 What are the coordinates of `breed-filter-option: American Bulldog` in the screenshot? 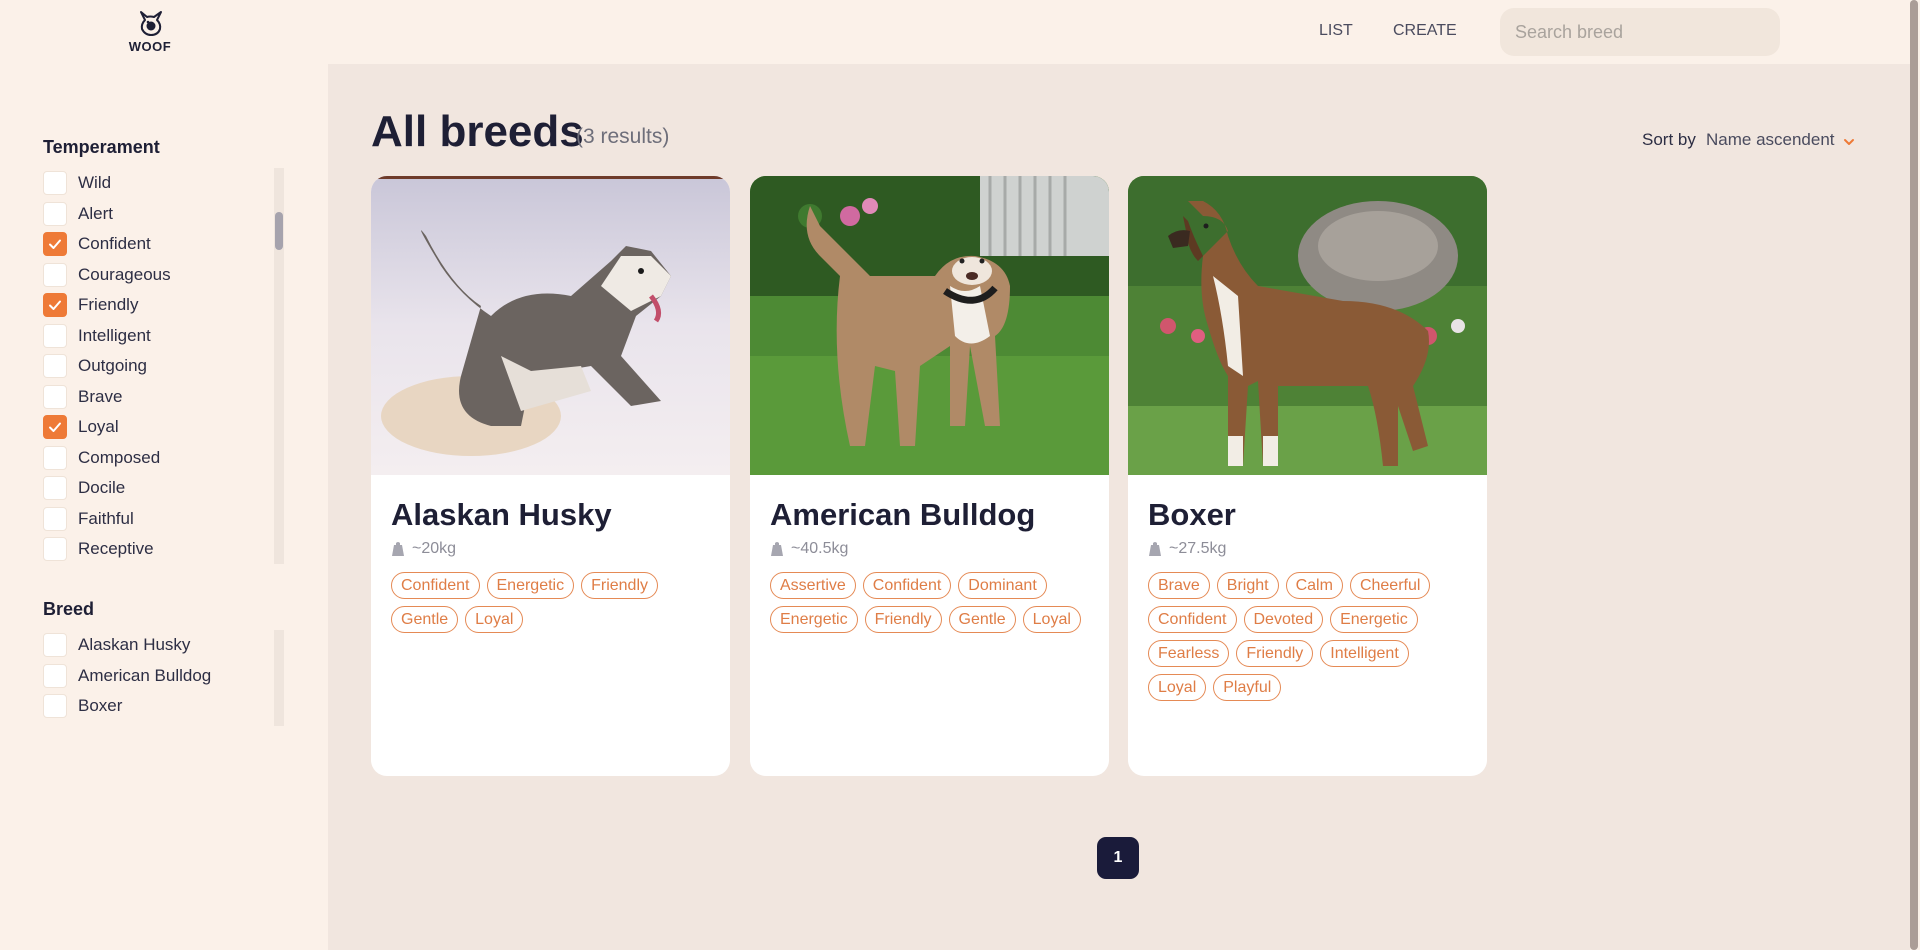 It's located at (164, 676).